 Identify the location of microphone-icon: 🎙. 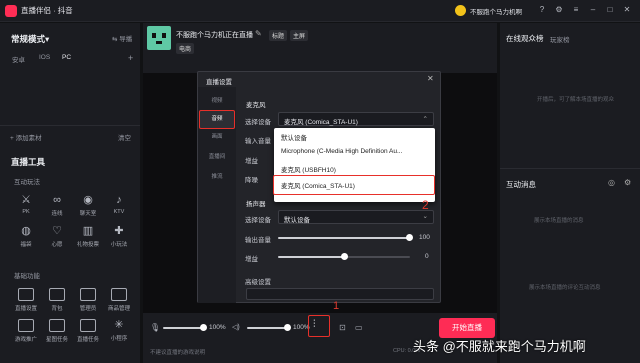
(155, 327).